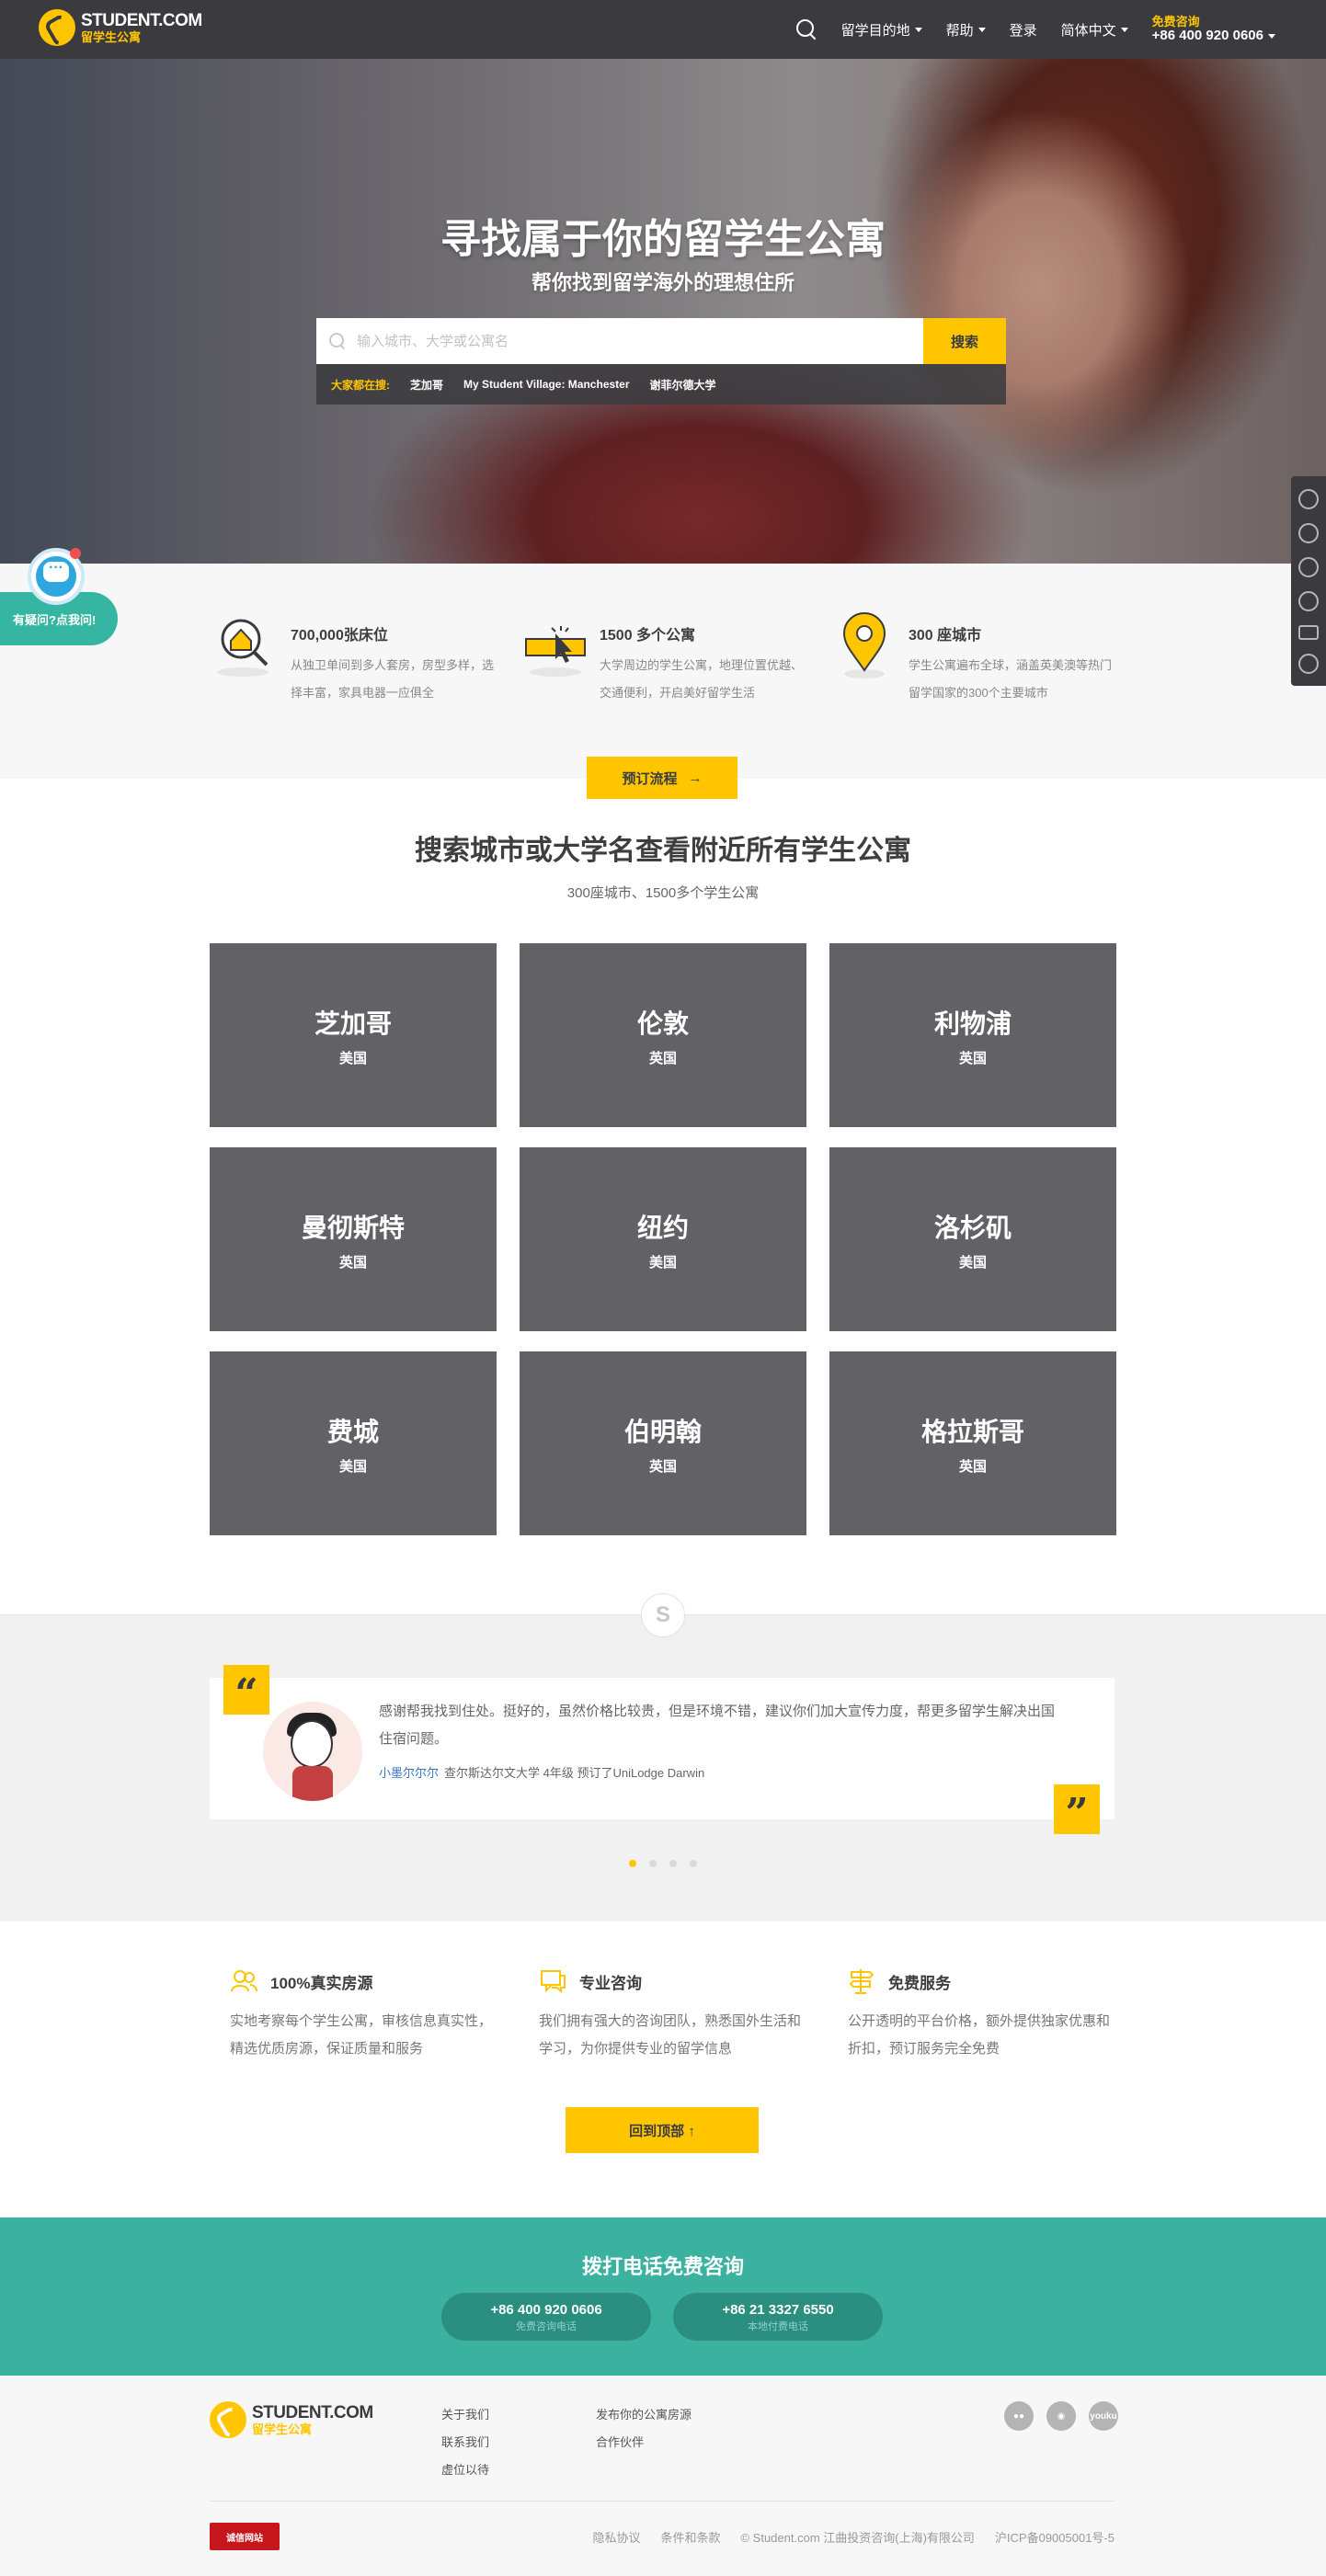  I want to click on city-card: 洛杉矶 美国, so click(972, 1239).